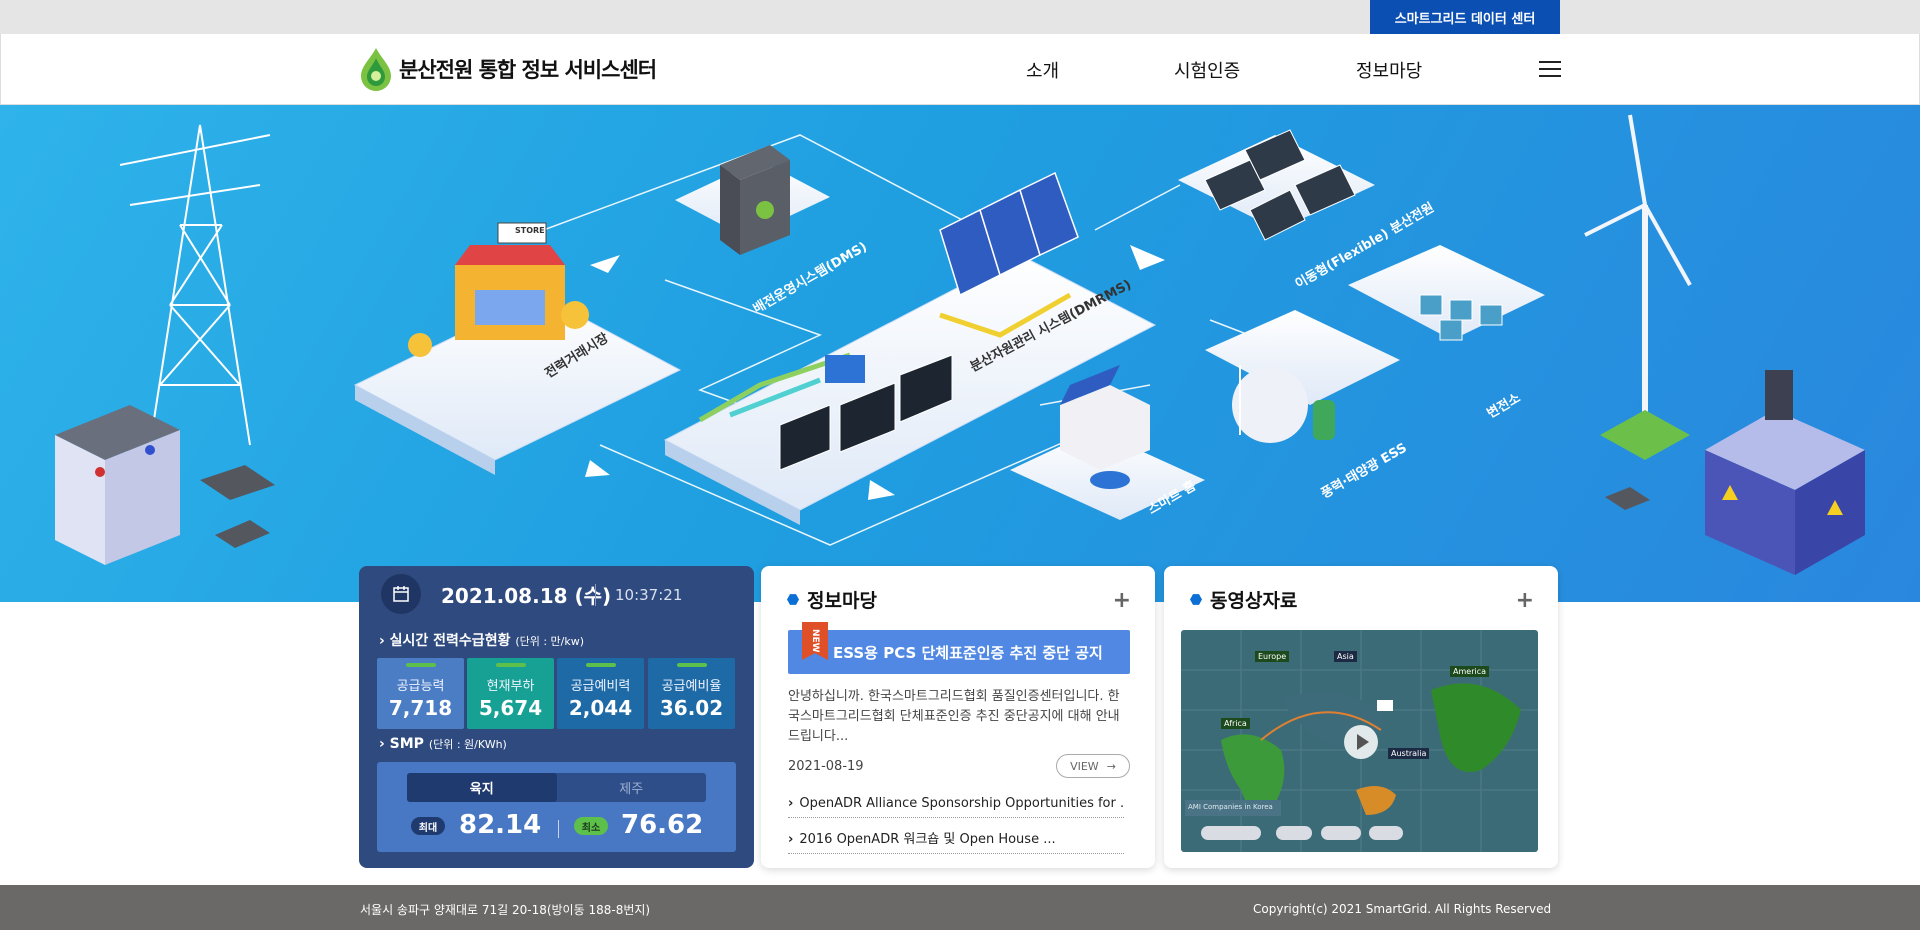 This screenshot has width=1920, height=930. Describe the element at coordinates (1465, 17) in the screenshot. I see `data-center-button: 스마트그리드 데이터 센터` at that location.